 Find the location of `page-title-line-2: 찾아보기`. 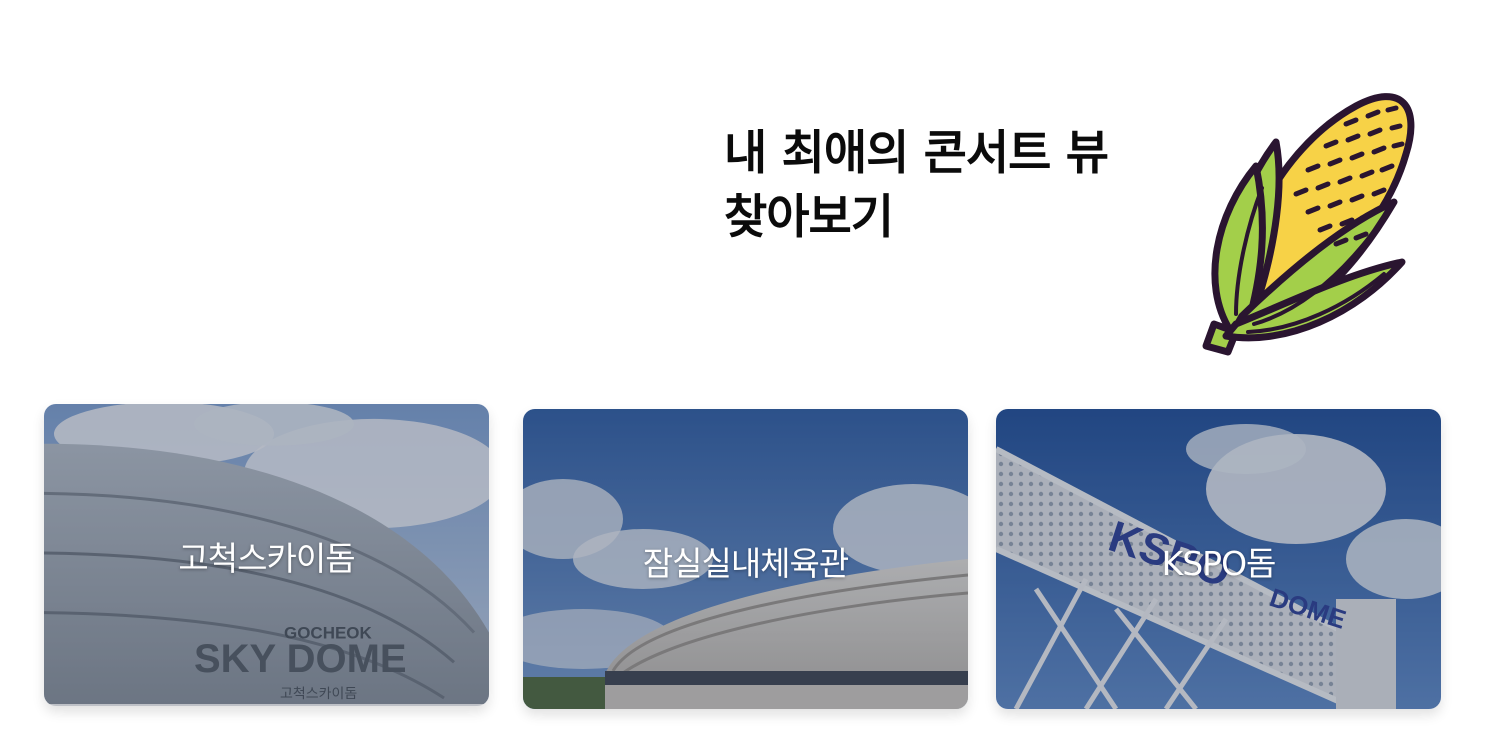

page-title-line-2: 찾아보기 is located at coordinates (809, 217).